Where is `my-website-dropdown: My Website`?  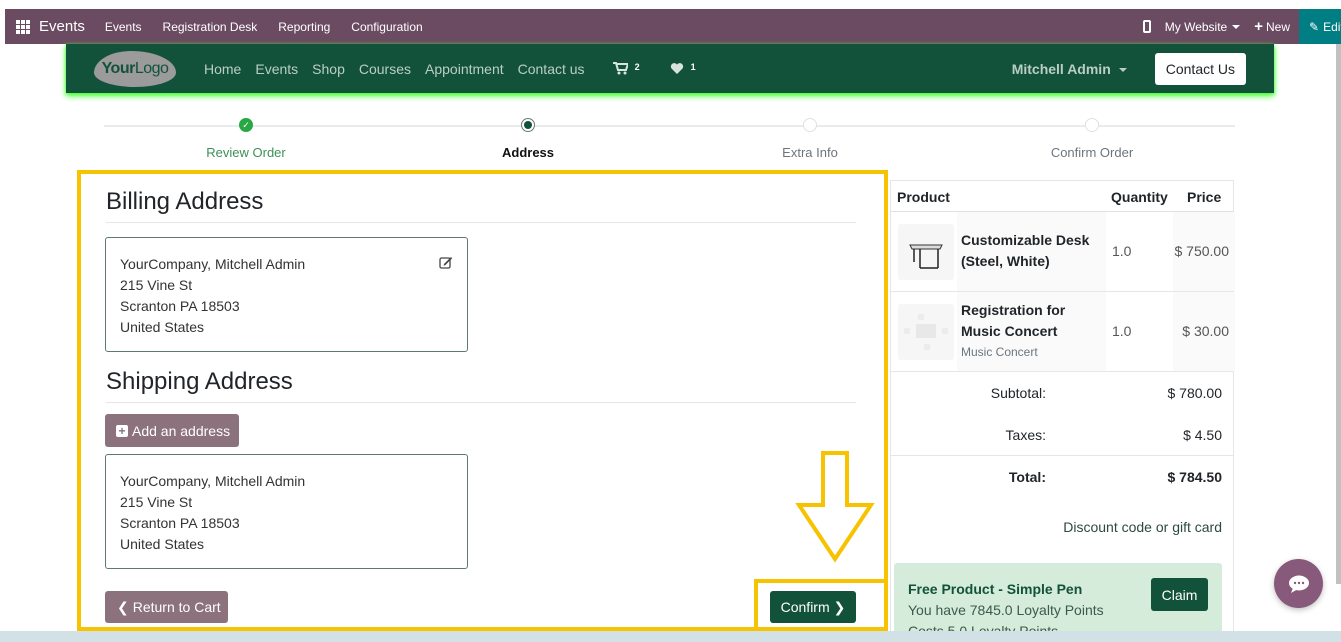 my-website-dropdown: My Website is located at coordinates (1202, 26).